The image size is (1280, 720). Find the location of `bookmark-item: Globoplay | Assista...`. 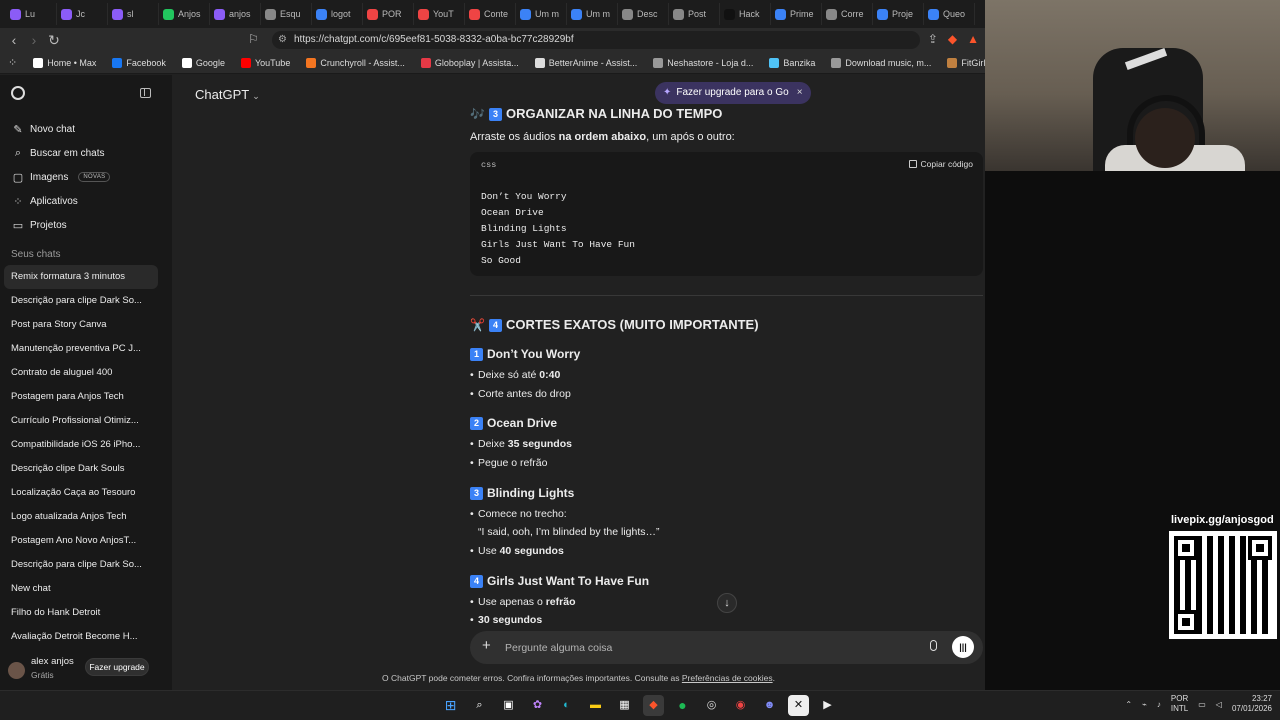

bookmark-item: Globoplay | Assista... is located at coordinates (470, 62).